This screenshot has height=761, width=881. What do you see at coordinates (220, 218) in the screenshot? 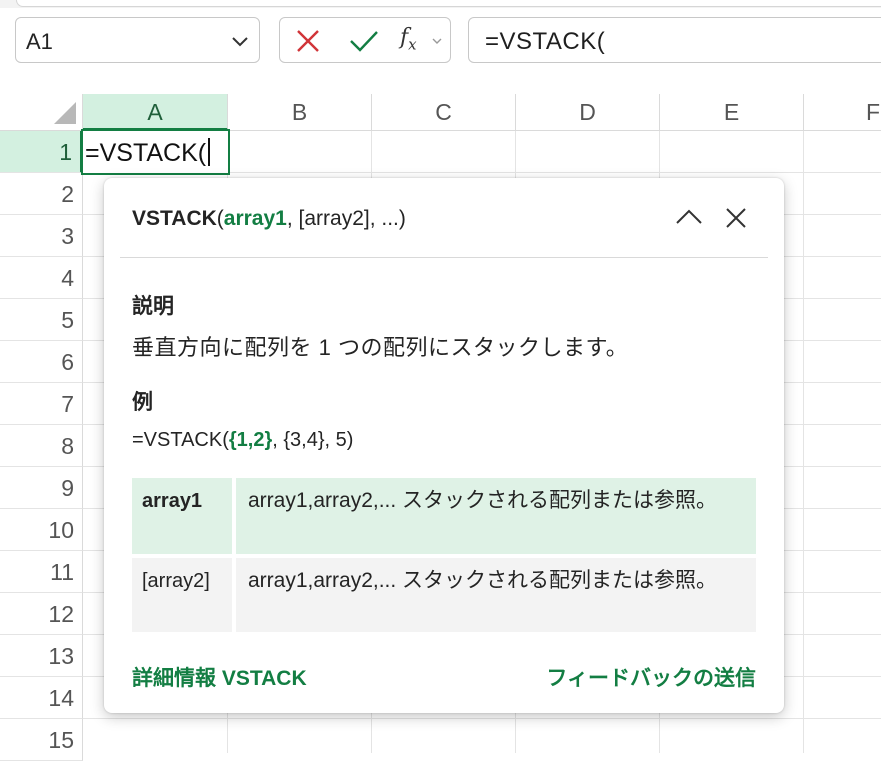
I see `signature-open-paren: (` at bounding box center [220, 218].